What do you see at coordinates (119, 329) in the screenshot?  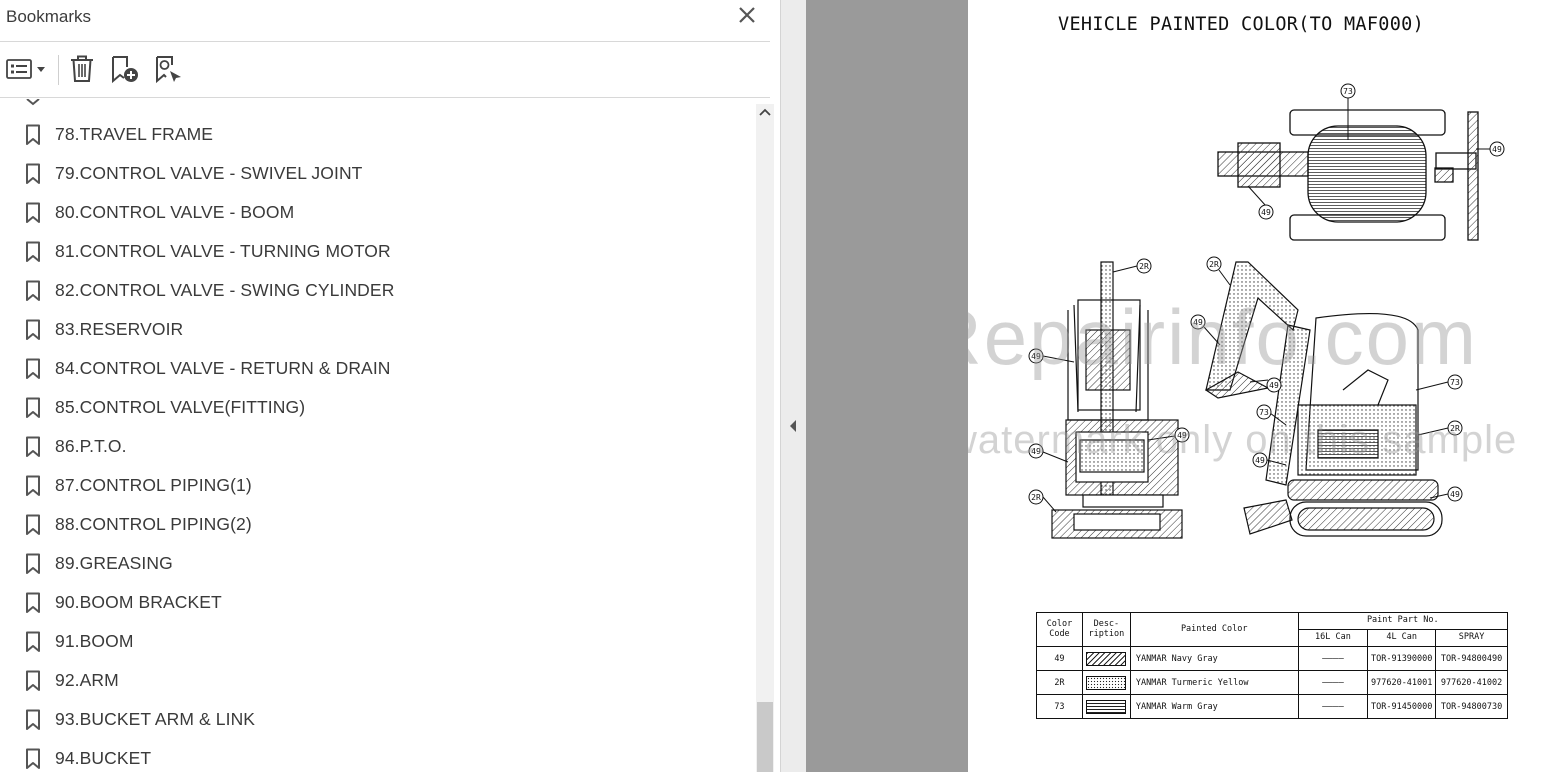 I see `bookmark-label: 83.RESERVOIR` at bounding box center [119, 329].